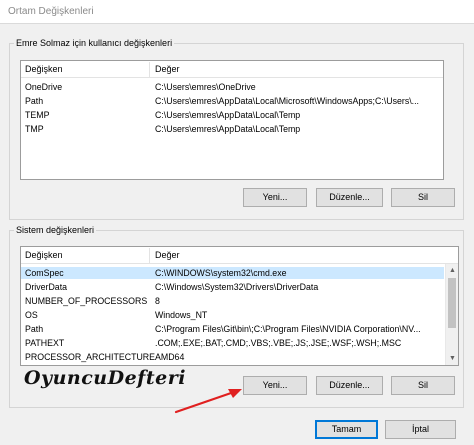  Describe the element at coordinates (239, 255) in the screenshot. I see `system-variables-header: Değişken Değer` at that location.